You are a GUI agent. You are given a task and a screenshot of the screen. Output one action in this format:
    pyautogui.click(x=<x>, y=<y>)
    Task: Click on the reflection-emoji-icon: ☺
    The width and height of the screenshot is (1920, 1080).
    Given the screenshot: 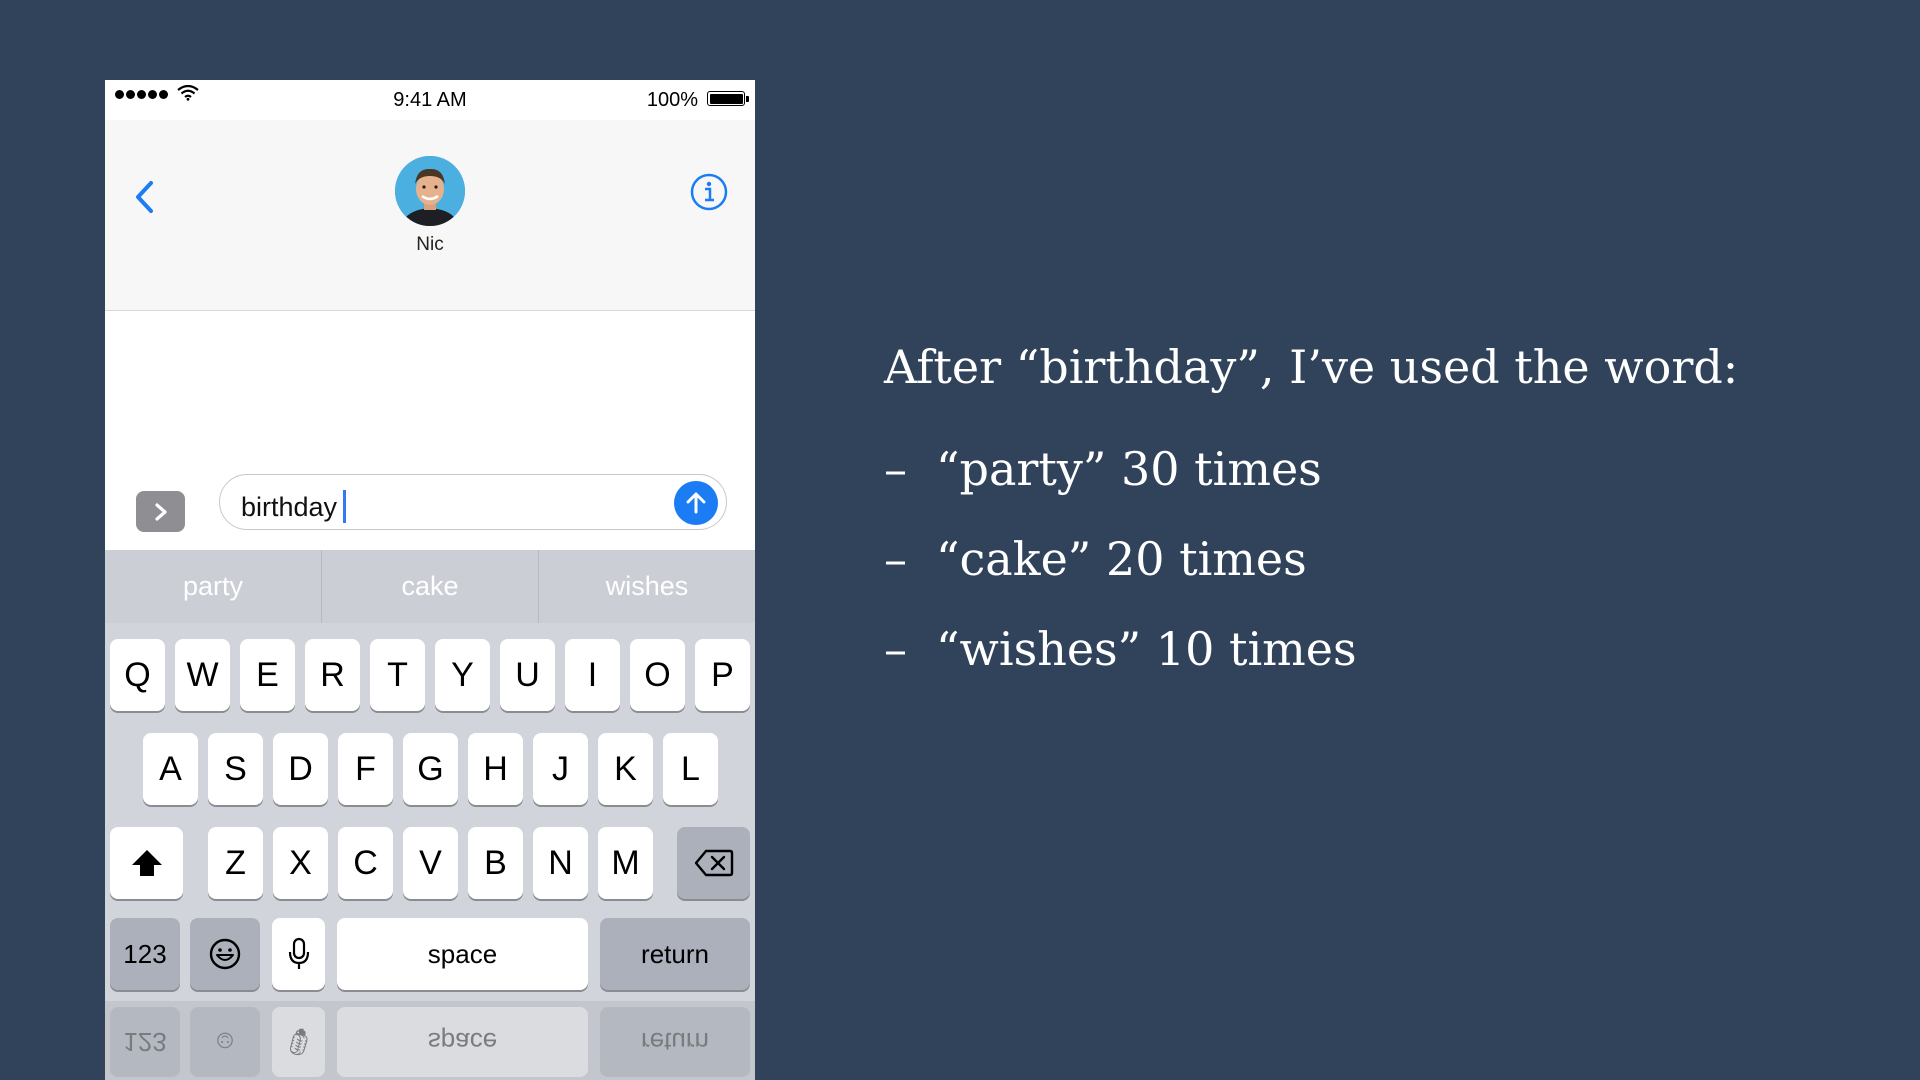 What is the action you would take?
    pyautogui.click(x=225, y=1042)
    